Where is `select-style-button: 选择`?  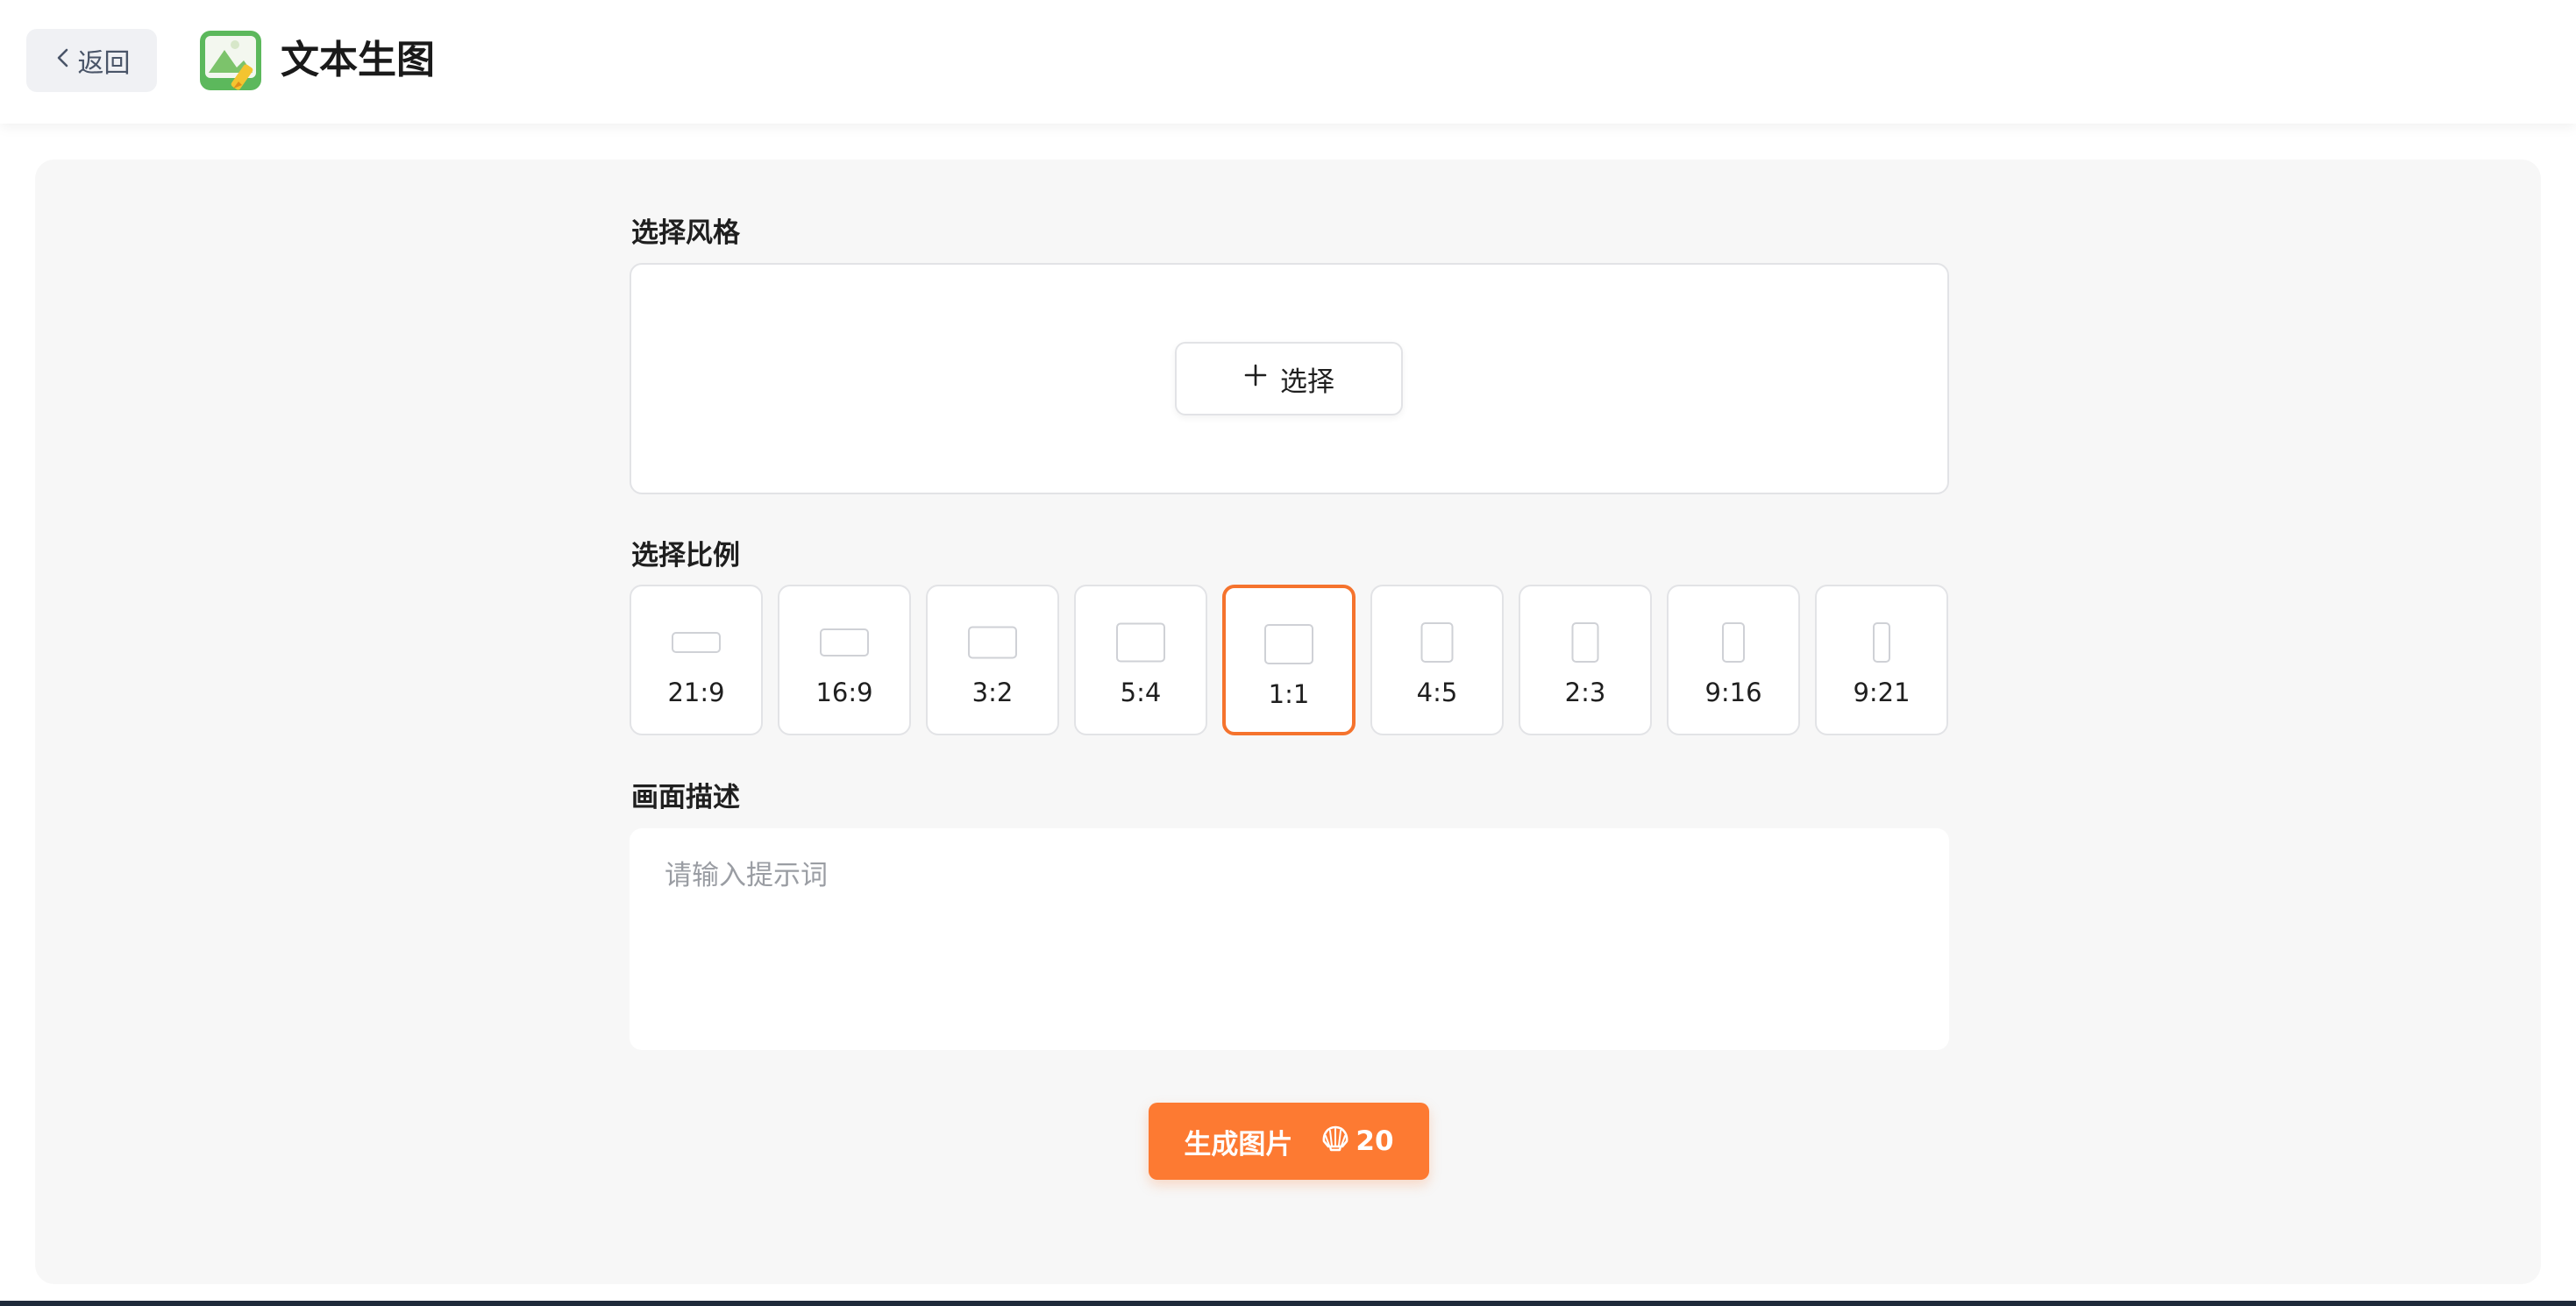
select-style-button: 选择 is located at coordinates (1289, 378).